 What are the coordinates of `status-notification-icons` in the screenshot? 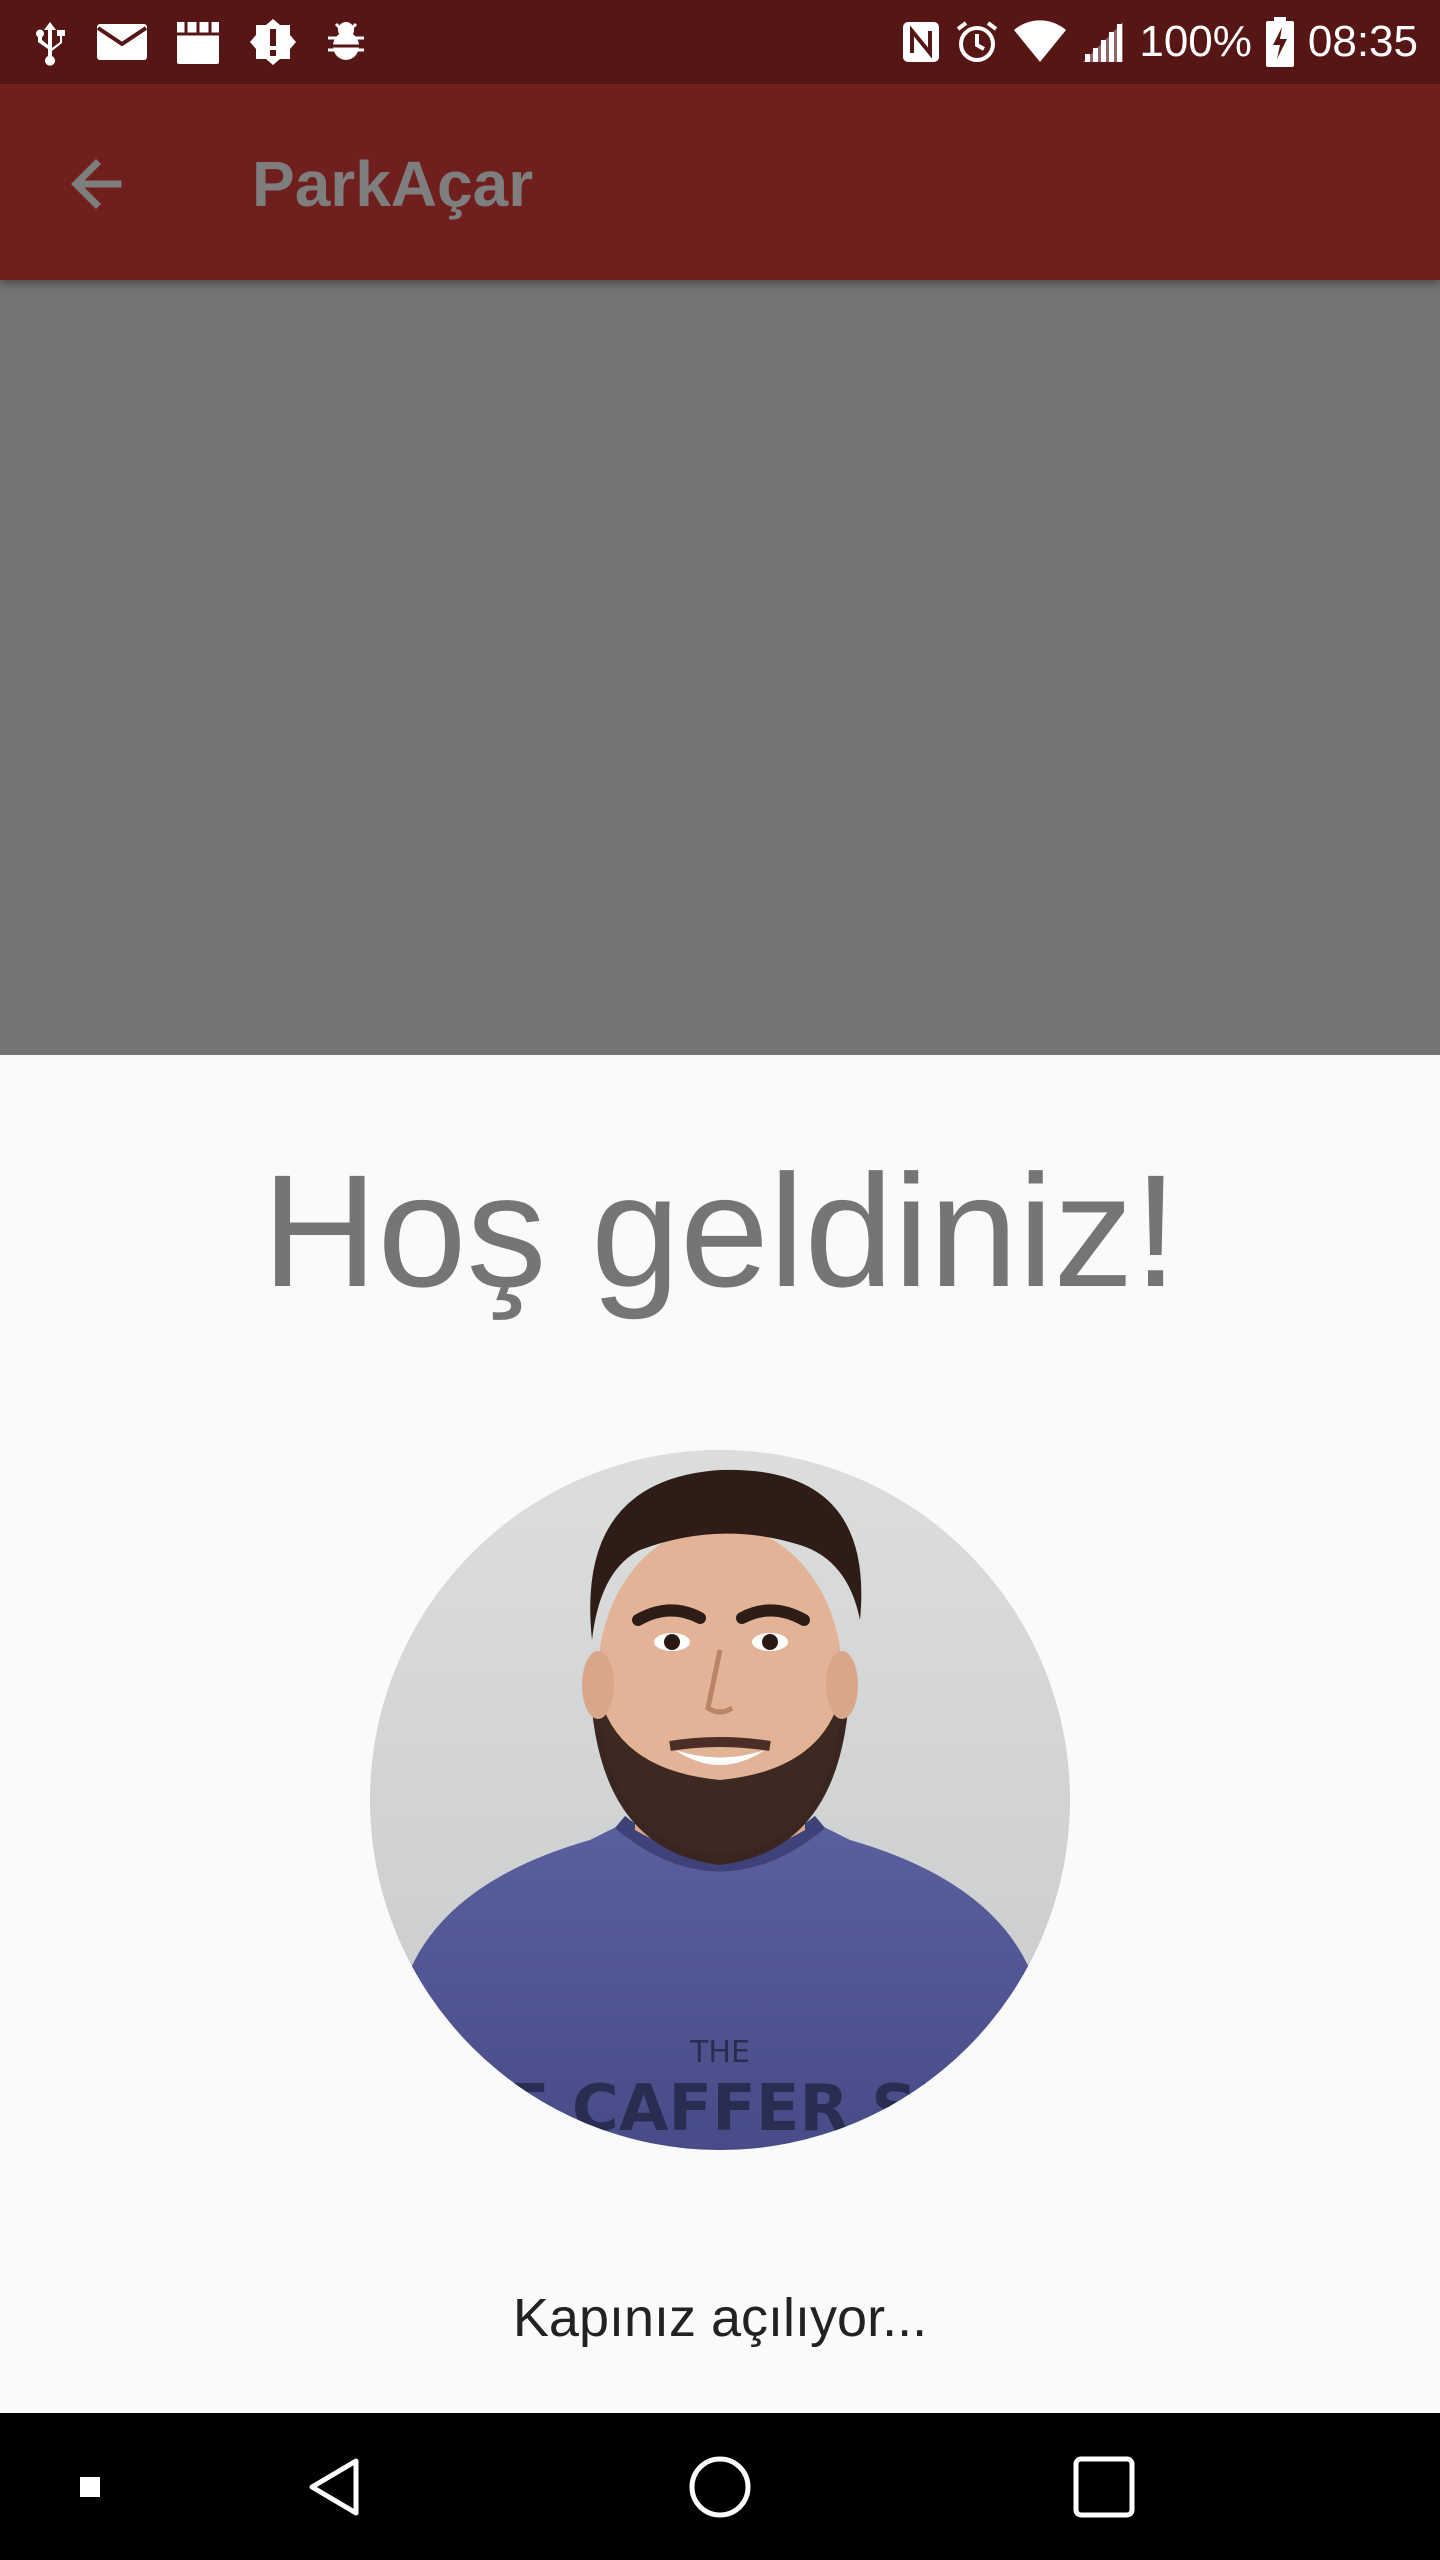 It's located at (199, 42).